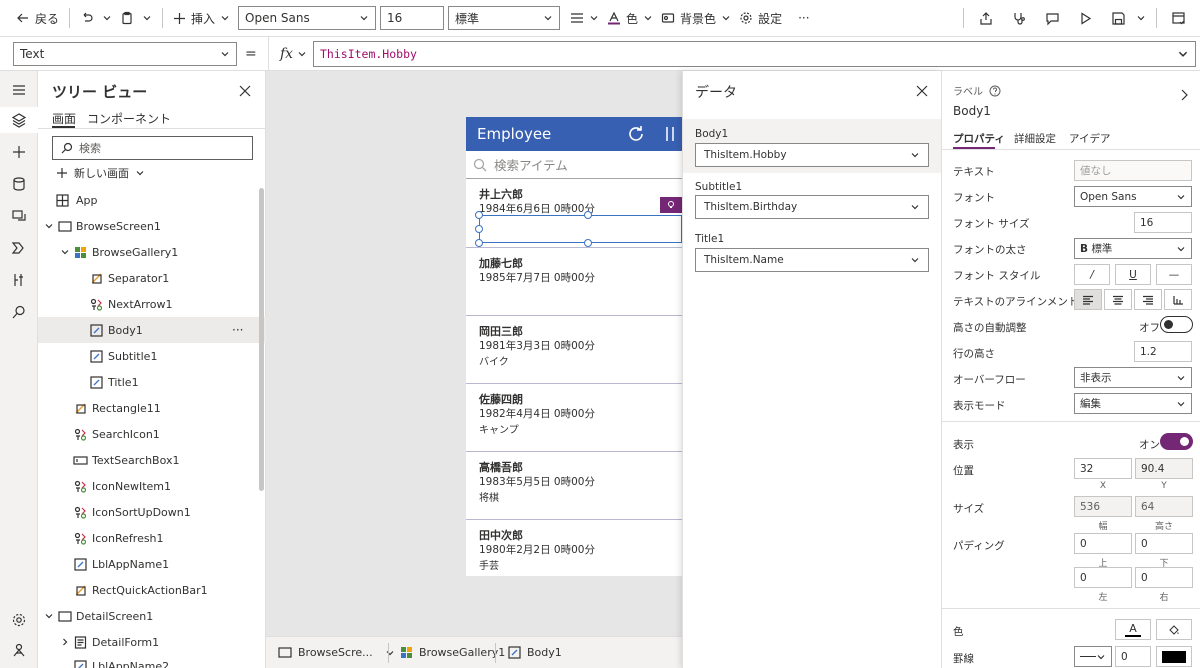  I want to click on media-icon, so click(19, 216).